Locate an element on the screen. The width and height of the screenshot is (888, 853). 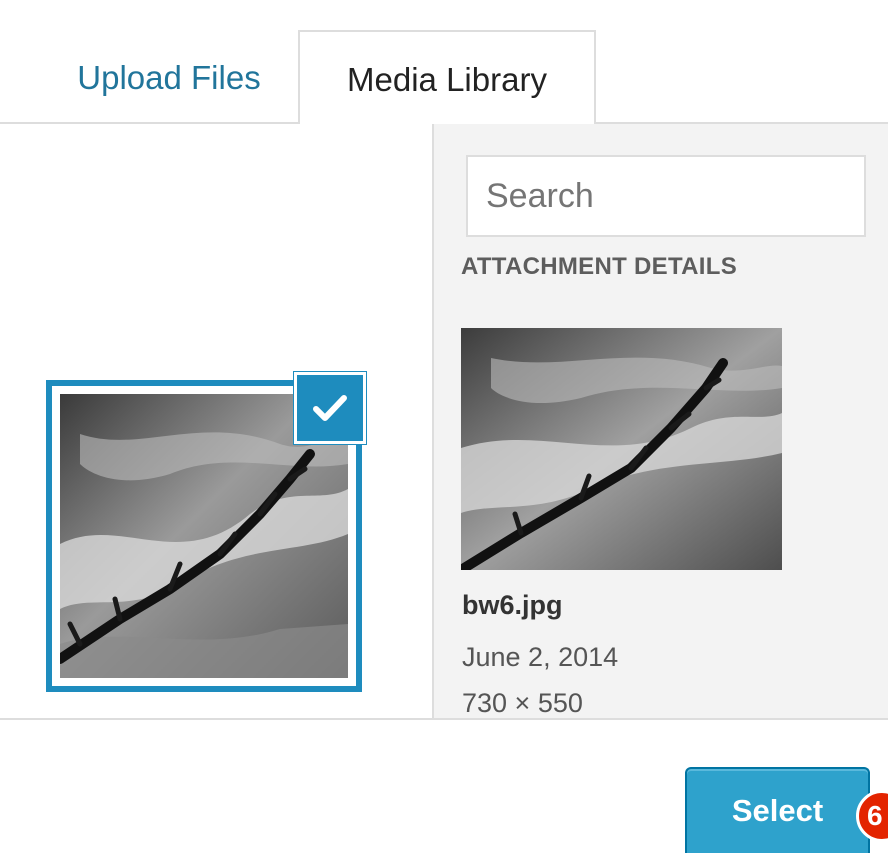
attachment-dimensions: 730 × 550 is located at coordinates (522, 703).